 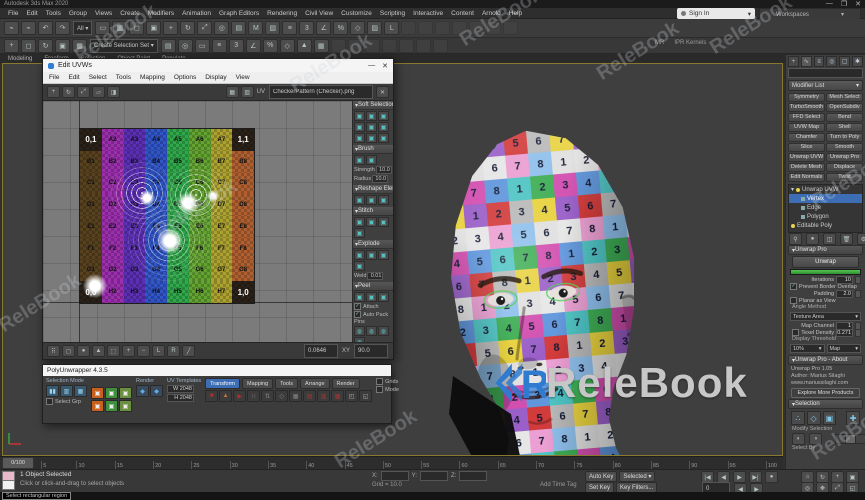 I want to click on modifier-button-unwrap-uvw: Unwrap UVW, so click(x=806, y=157).